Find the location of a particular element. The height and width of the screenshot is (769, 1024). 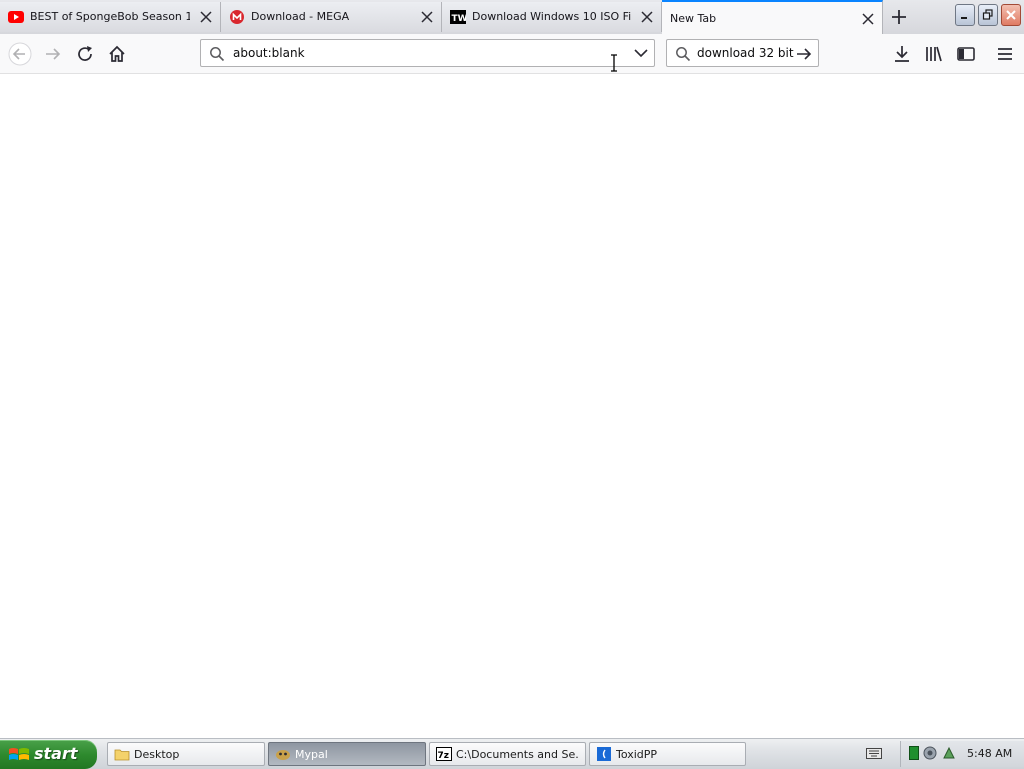

back-icon is located at coordinates (20, 54).